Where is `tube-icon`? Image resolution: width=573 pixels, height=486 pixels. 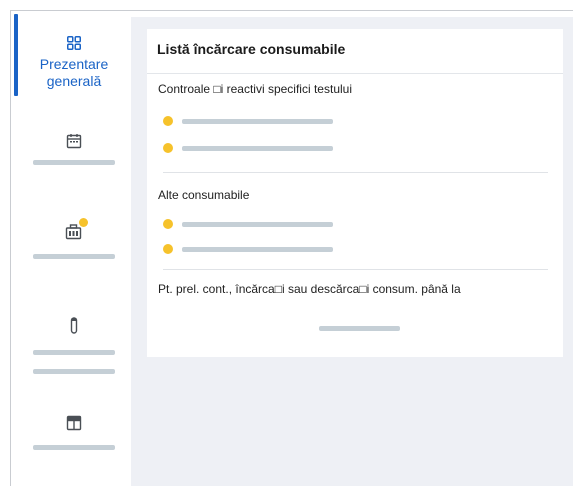 tube-icon is located at coordinates (74, 326).